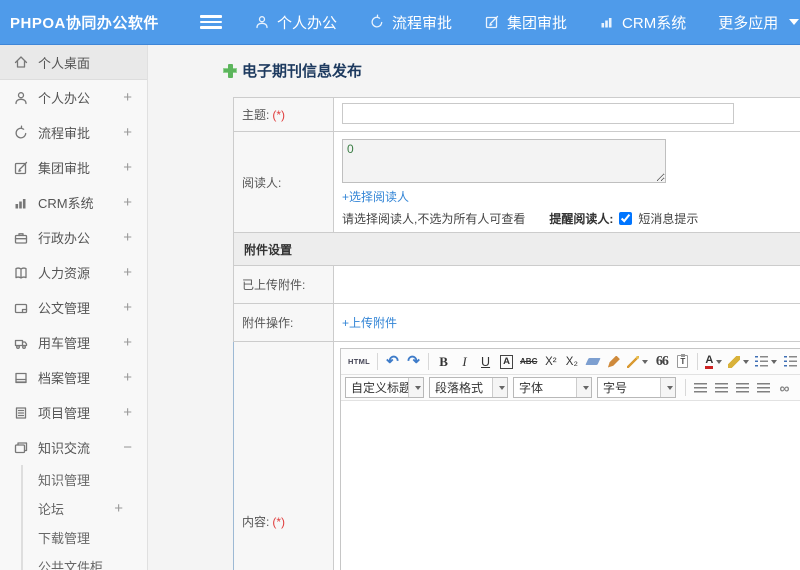 This screenshot has height=570, width=800. Describe the element at coordinates (766, 362) in the screenshot. I see `ordered-list-icon` at that location.